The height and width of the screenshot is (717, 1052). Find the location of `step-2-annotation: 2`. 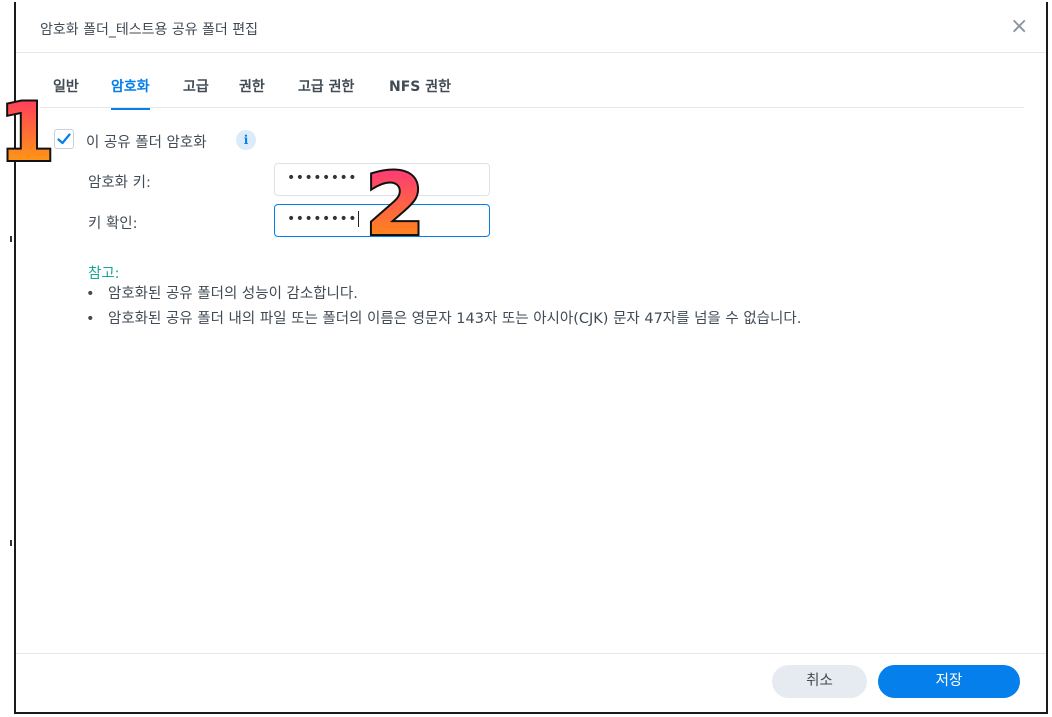

step-2-annotation: 2 is located at coordinates (395, 198).